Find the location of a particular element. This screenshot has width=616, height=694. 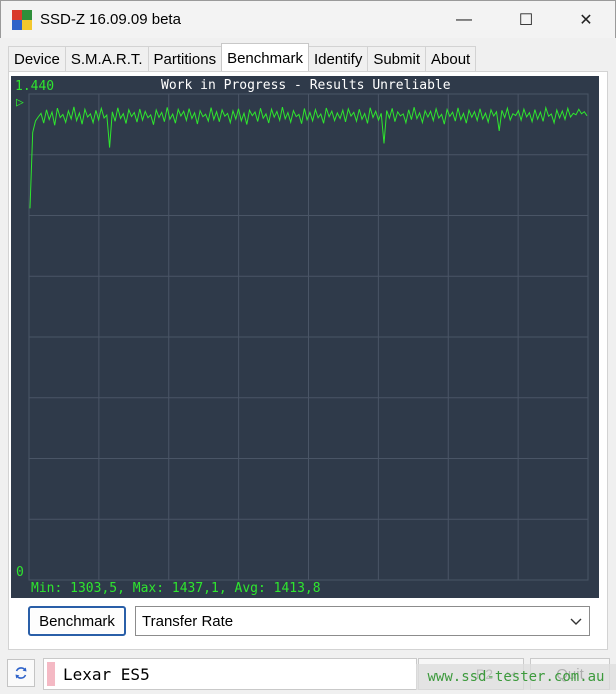

watermark: www.ssd-tester.com.au is located at coordinates (516, 677).